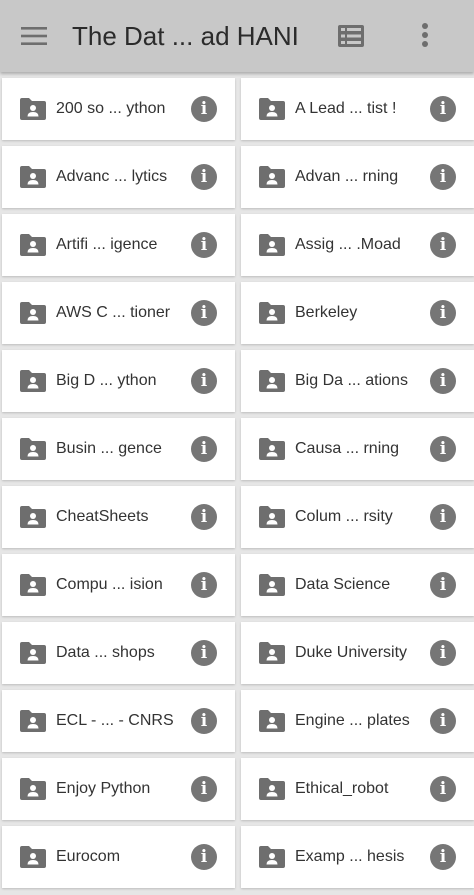 The width and height of the screenshot is (474, 895). What do you see at coordinates (111, 108) in the screenshot?
I see `folder-label: 200 so ... ython` at bounding box center [111, 108].